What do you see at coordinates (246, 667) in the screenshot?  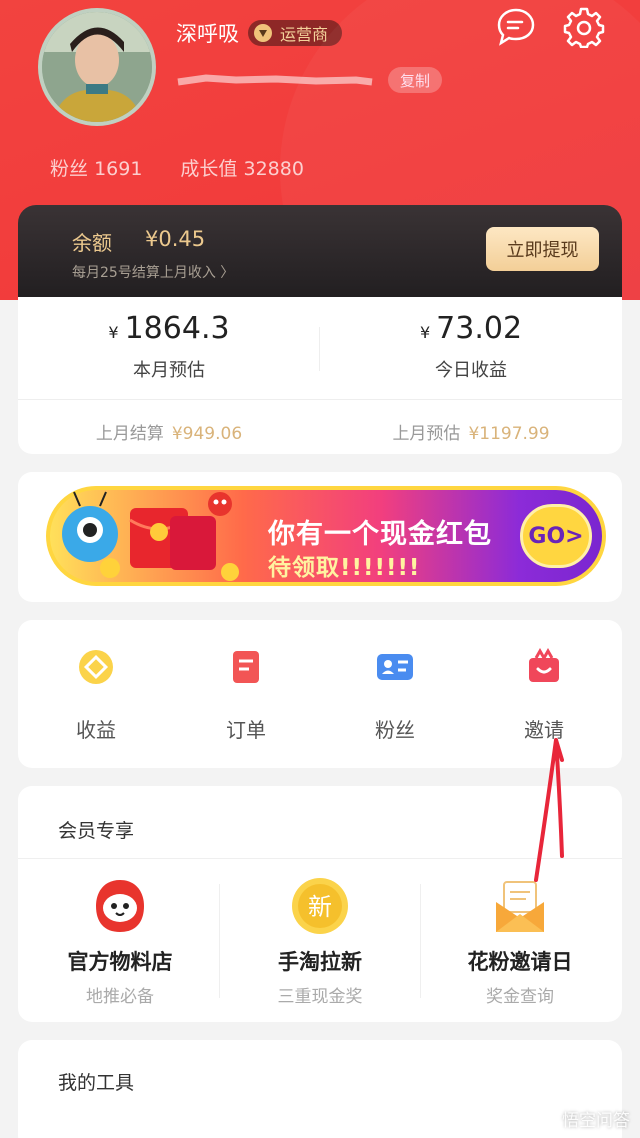 I see `order-icon` at bounding box center [246, 667].